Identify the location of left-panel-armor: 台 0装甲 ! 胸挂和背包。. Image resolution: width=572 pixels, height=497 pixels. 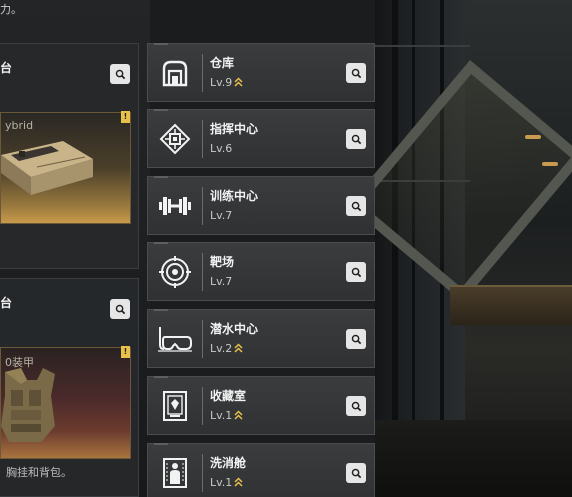
(69, 387).